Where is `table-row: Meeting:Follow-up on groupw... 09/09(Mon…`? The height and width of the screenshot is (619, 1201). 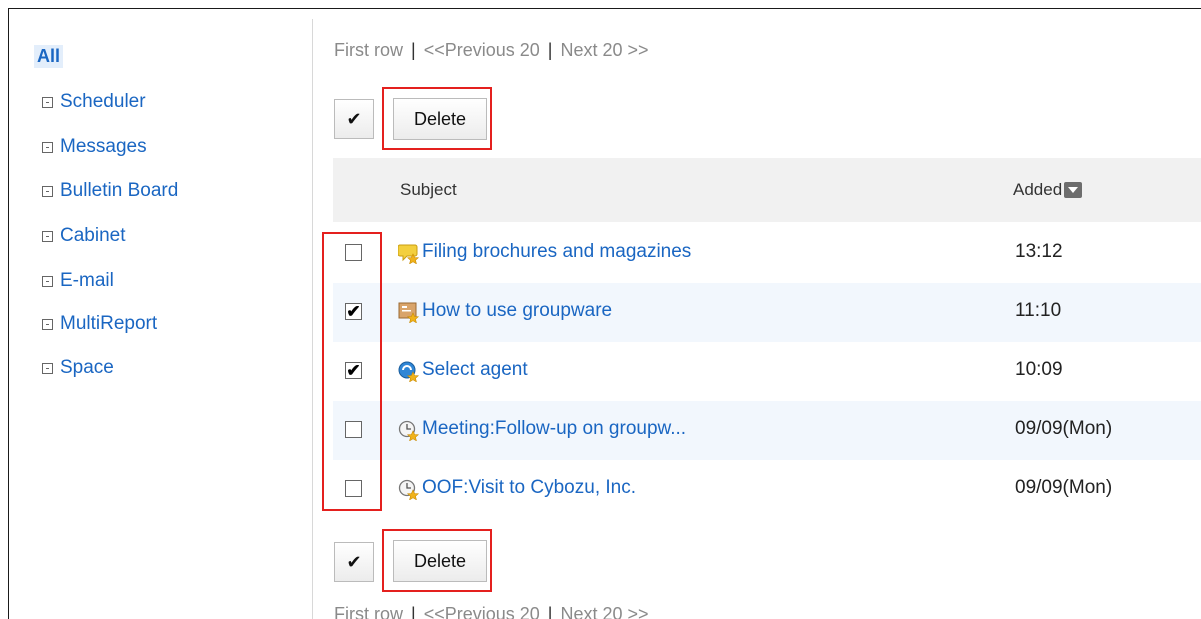 table-row: Meeting:Follow-up on groupw... 09/09(Mon… is located at coordinates (767, 430).